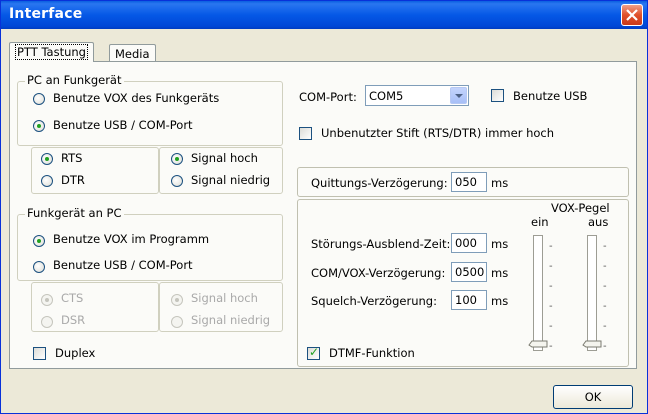 The image size is (648, 414). Describe the element at coordinates (47, 159) in the screenshot. I see `radio-rts` at that location.